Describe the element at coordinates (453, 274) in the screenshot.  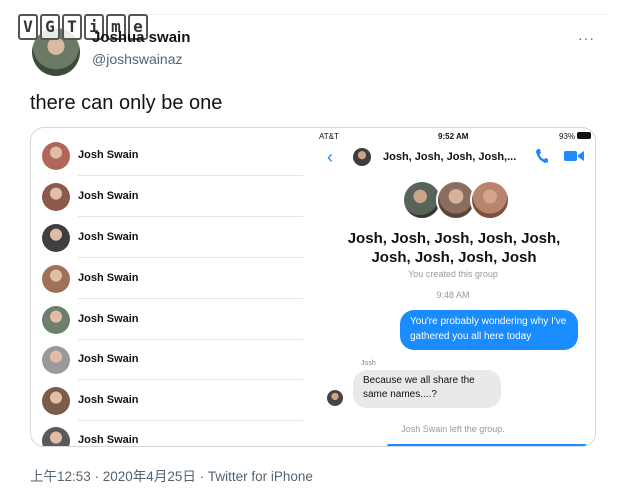
I see `group-created-note: You created this group` at that location.